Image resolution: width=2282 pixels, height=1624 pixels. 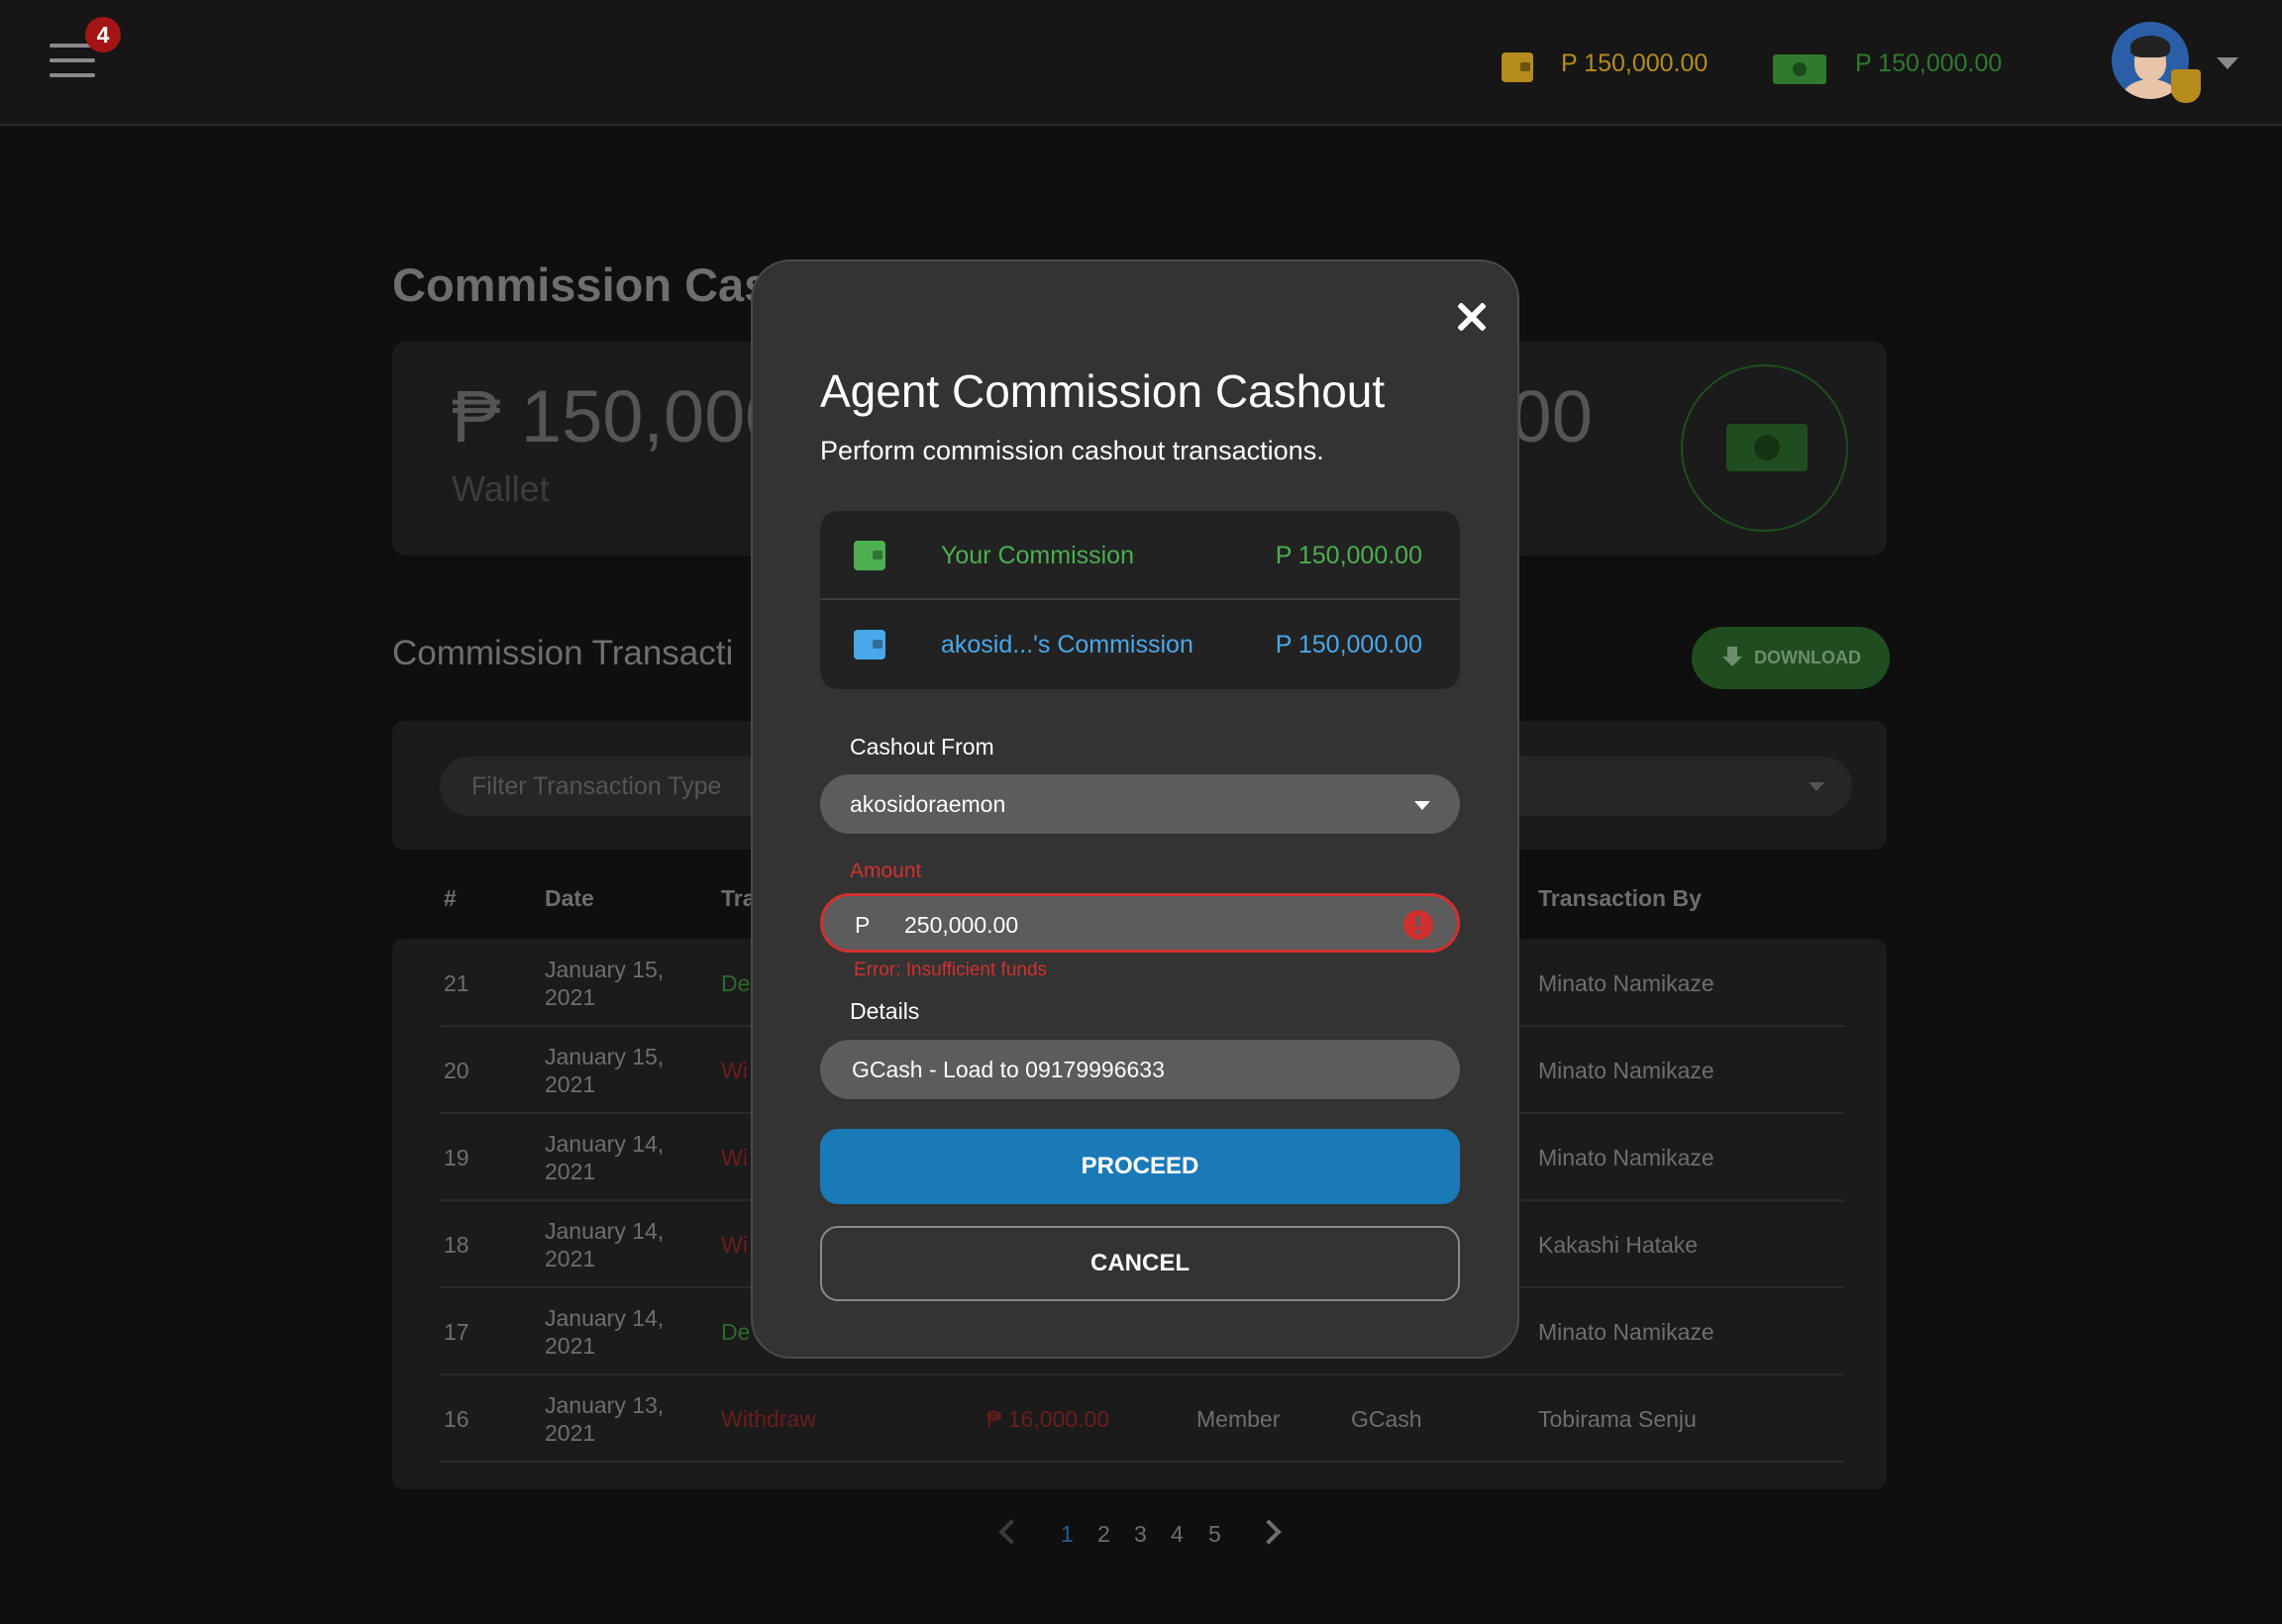 What do you see at coordinates (928, 804) in the screenshot?
I see `cashout-from-value: akosidoraemon` at bounding box center [928, 804].